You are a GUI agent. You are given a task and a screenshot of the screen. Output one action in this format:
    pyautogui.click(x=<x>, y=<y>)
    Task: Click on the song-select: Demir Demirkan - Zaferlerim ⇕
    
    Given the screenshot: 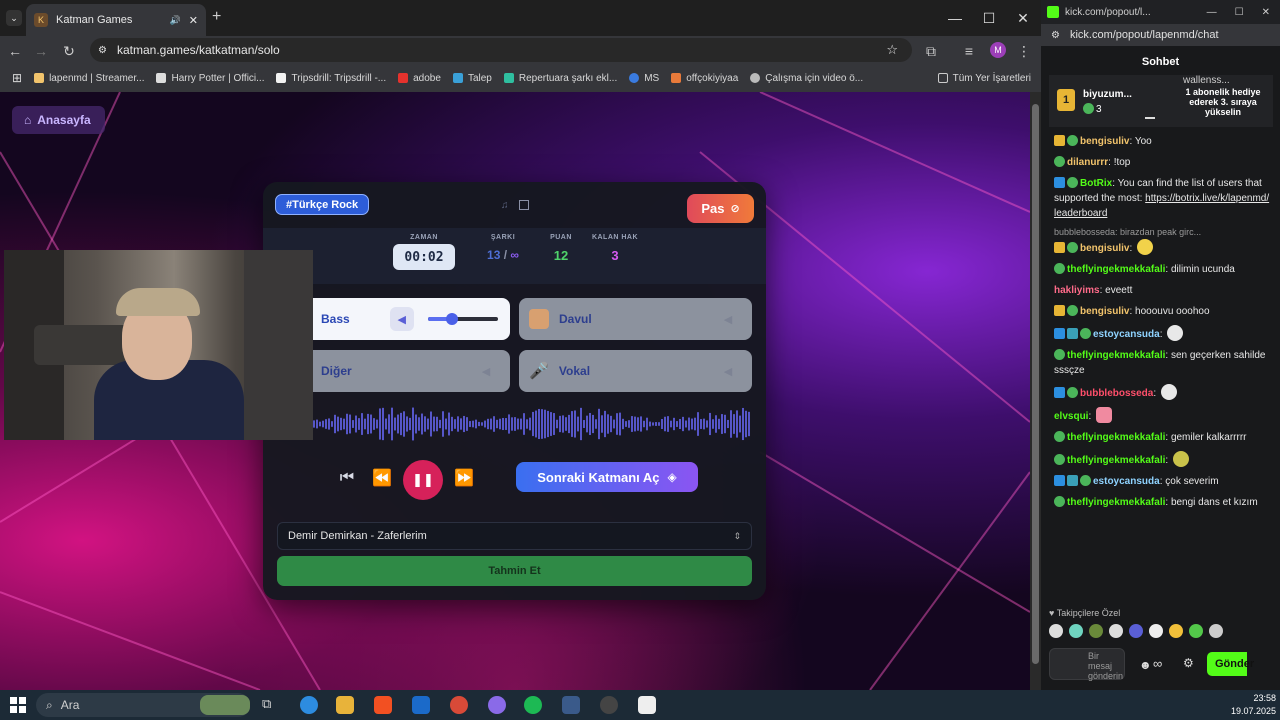 What is the action you would take?
    pyautogui.click(x=514, y=536)
    